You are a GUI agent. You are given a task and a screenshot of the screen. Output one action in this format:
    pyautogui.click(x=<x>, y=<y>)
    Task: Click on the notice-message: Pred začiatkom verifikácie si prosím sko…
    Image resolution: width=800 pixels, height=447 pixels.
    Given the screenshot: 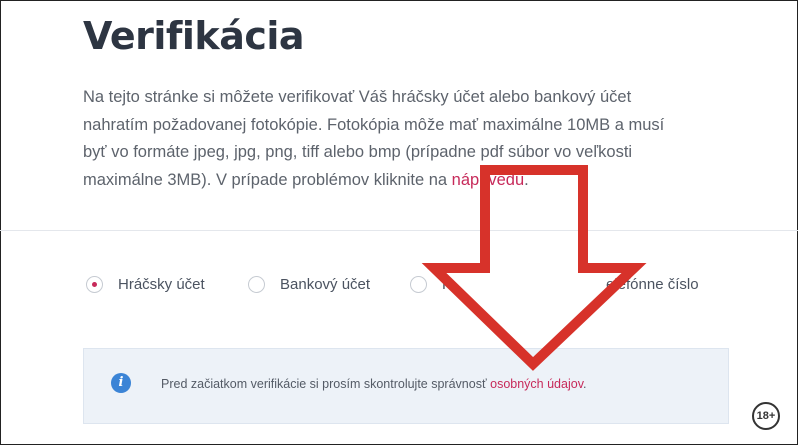 What is the action you would take?
    pyautogui.click(x=326, y=384)
    